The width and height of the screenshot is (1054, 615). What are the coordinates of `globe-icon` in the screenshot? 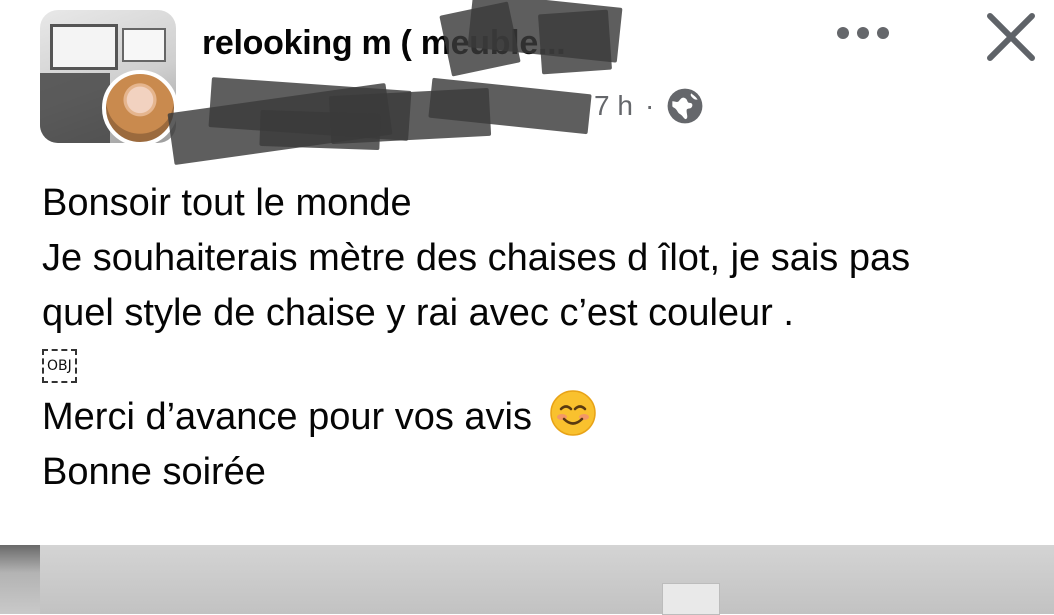 It's located at (685, 106).